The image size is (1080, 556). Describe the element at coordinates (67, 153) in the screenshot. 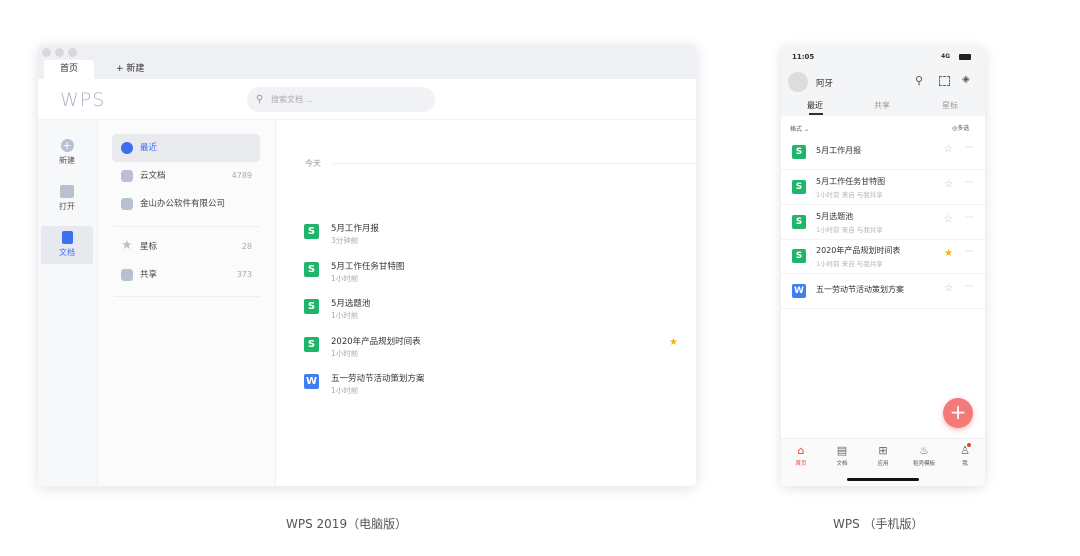

I see `rail-new: + 新建` at that location.